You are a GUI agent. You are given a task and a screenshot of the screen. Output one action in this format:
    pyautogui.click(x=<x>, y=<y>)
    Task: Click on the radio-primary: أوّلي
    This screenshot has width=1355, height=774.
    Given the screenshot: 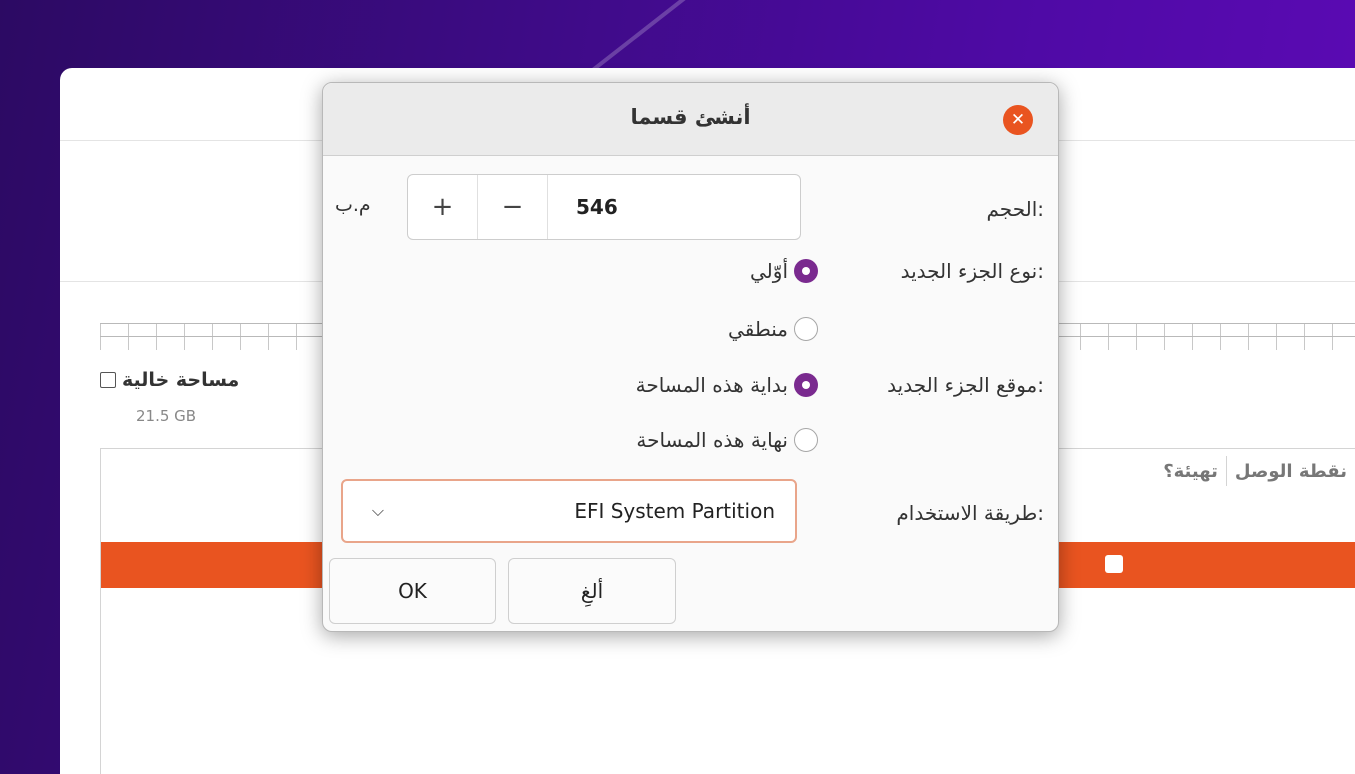 What is the action you would take?
    pyautogui.click(x=784, y=271)
    